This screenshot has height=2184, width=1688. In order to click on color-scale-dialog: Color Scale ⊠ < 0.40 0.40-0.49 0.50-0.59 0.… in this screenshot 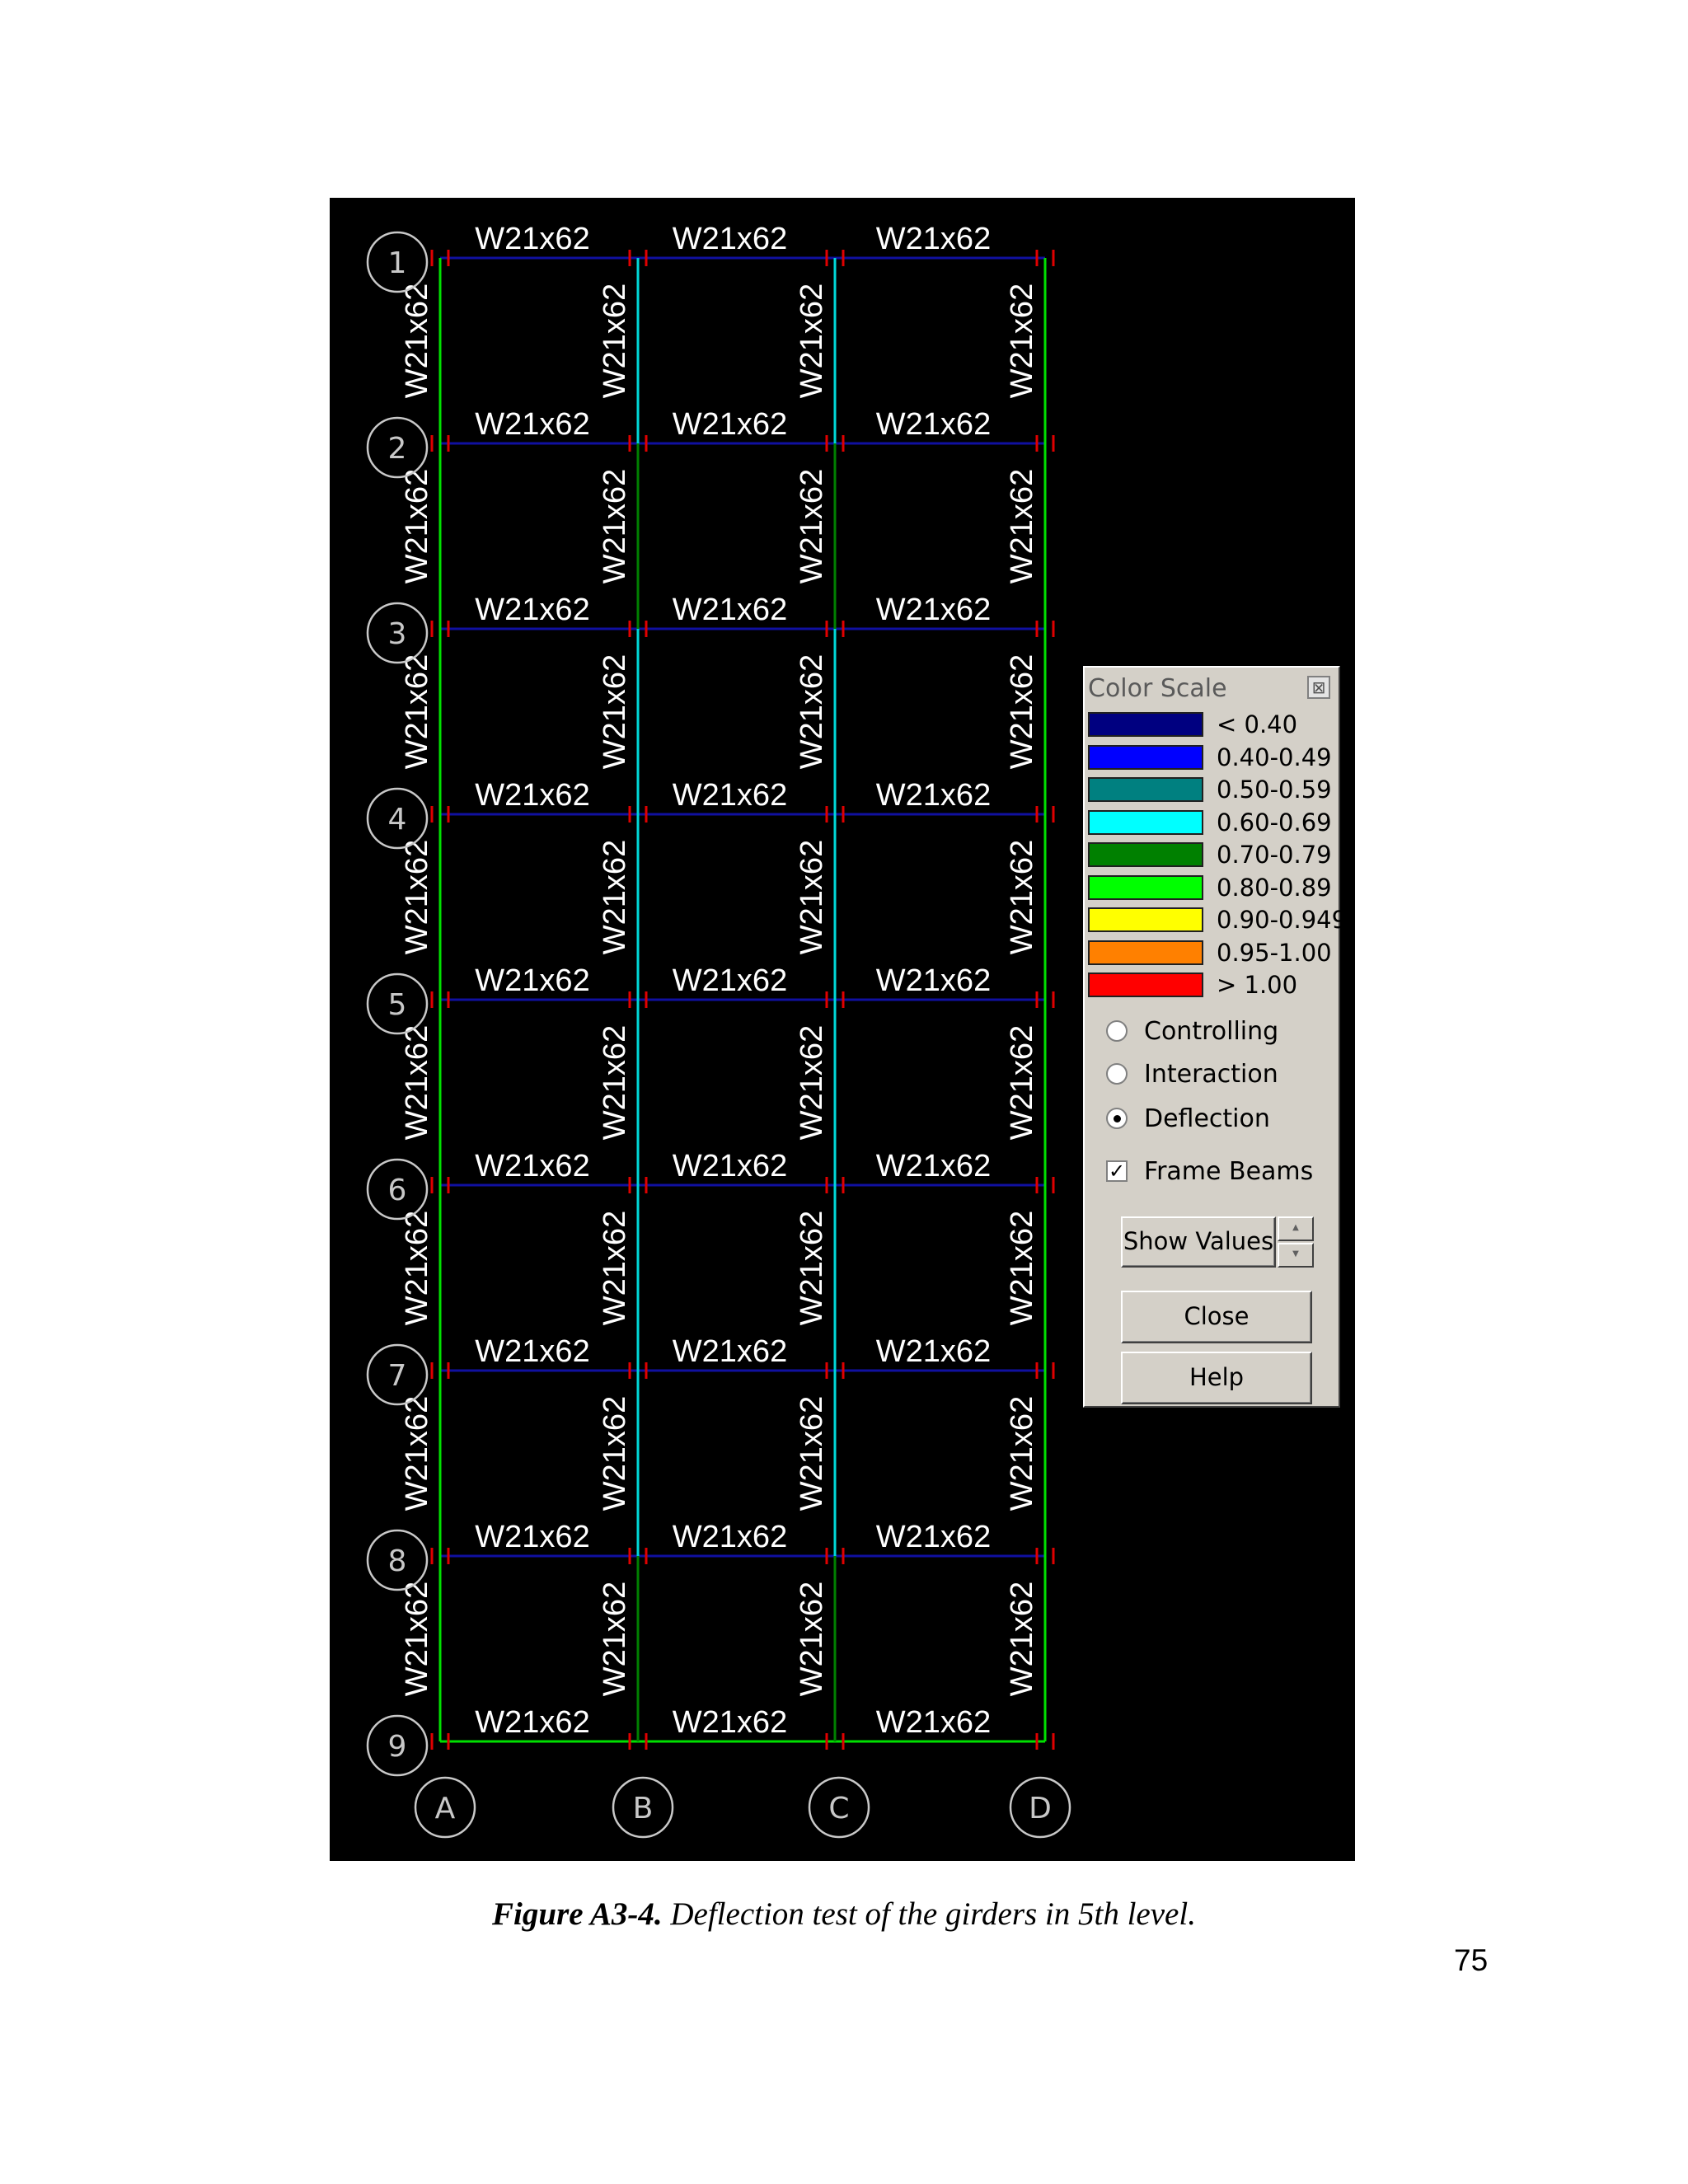, I will do `click(1215, 1037)`.